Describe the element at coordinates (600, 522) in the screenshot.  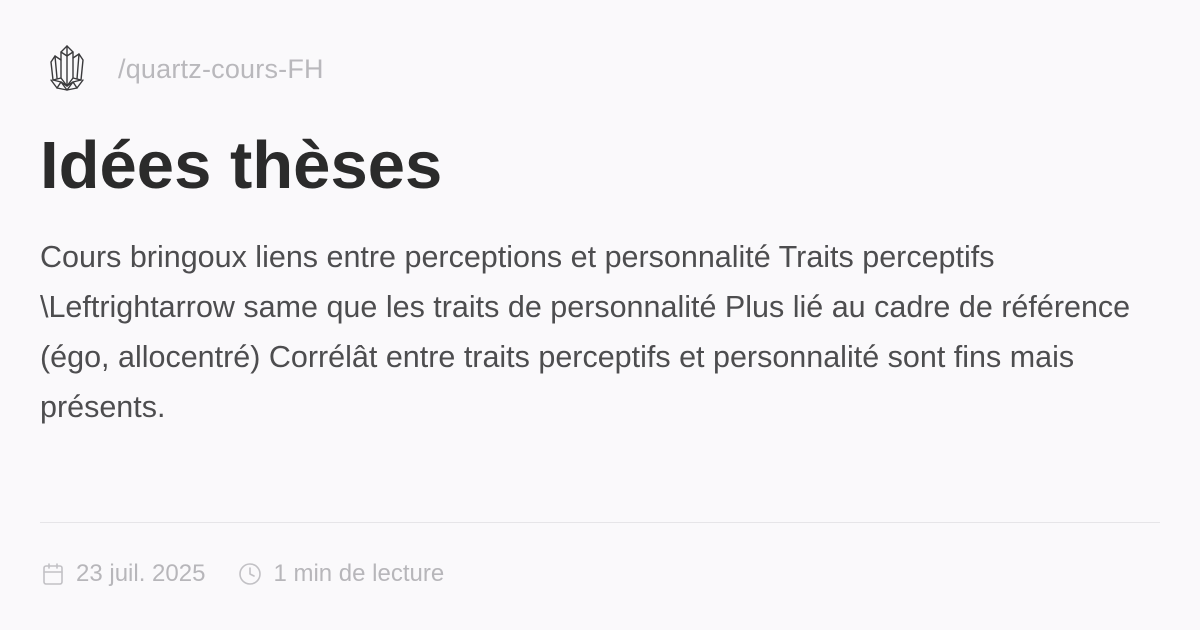
I see `divider` at that location.